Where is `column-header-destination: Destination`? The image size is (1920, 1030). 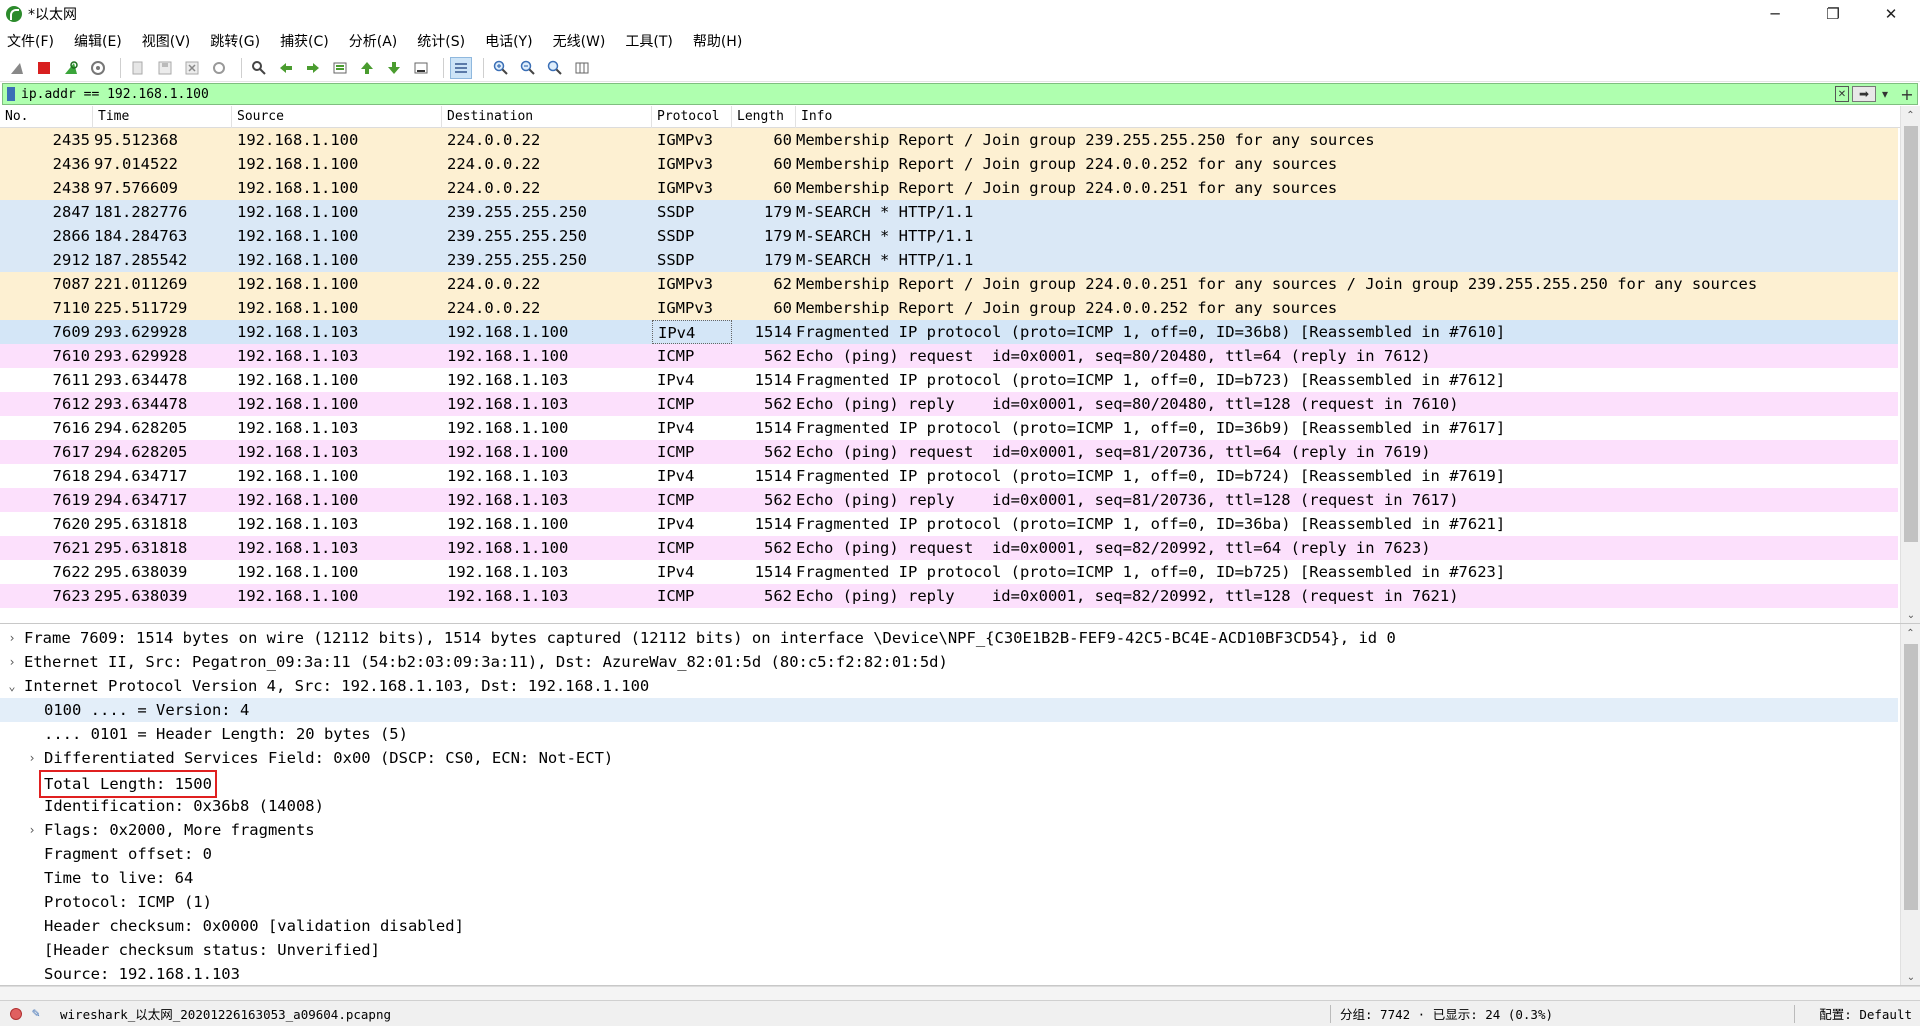
column-header-destination: Destination is located at coordinates (547, 117).